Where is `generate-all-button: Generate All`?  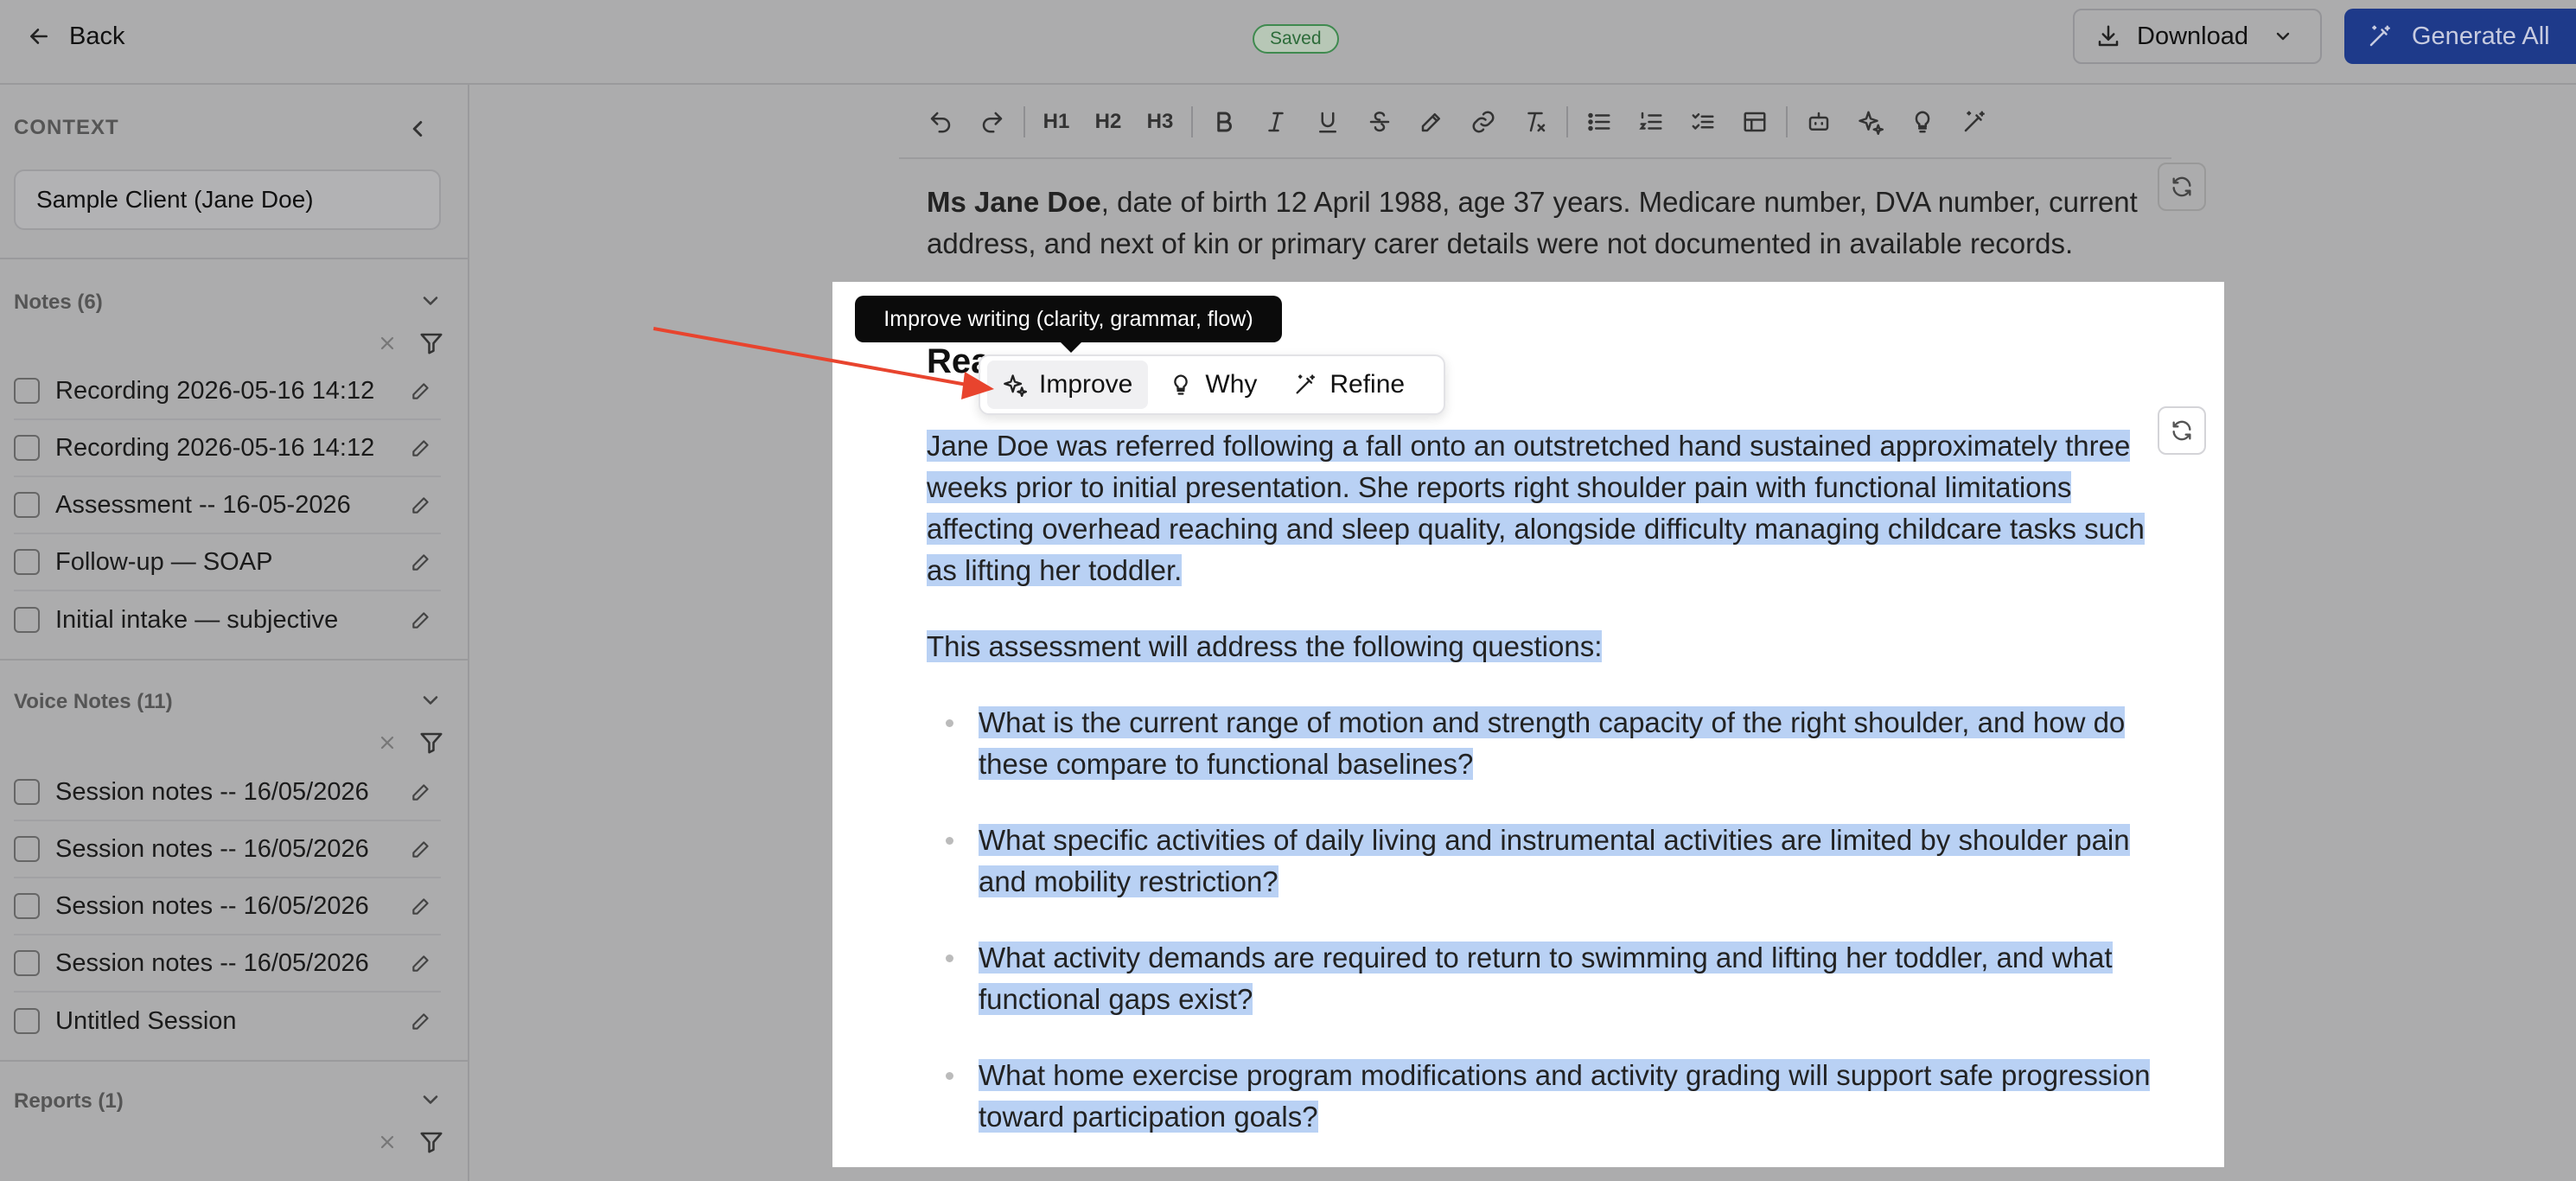
generate-all-button: Generate All is located at coordinates (2460, 36).